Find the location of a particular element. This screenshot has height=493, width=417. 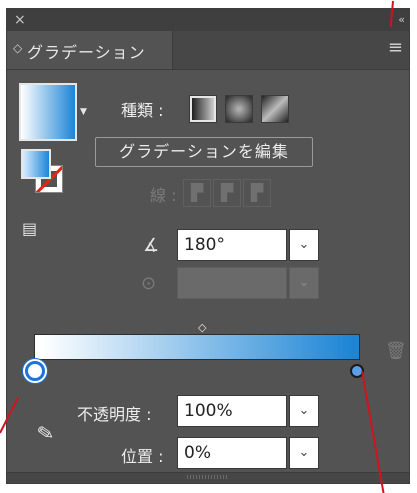

position-input: 0% is located at coordinates (232, 453).